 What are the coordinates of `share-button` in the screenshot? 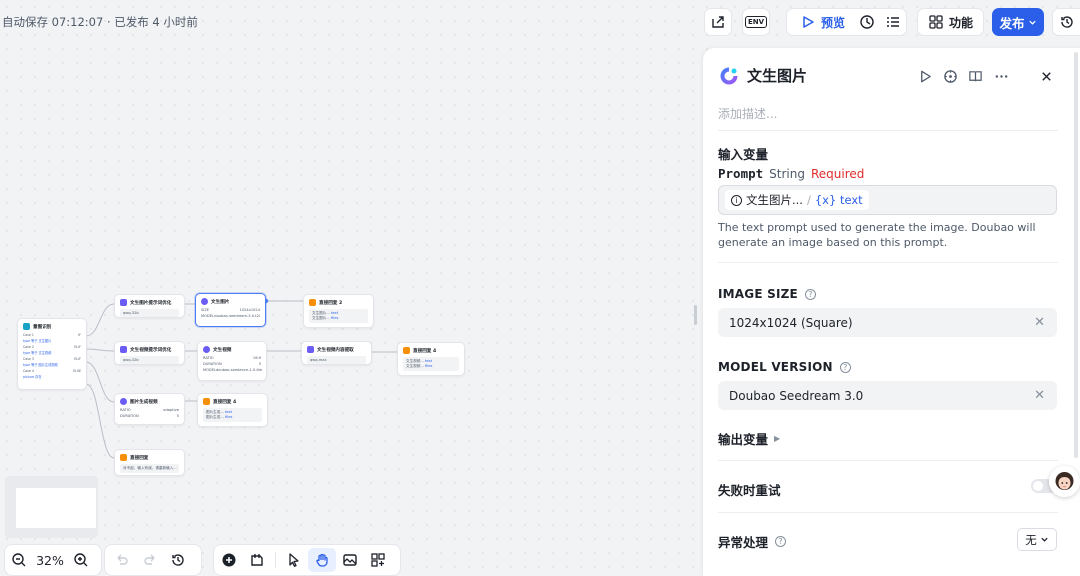 It's located at (718, 22).